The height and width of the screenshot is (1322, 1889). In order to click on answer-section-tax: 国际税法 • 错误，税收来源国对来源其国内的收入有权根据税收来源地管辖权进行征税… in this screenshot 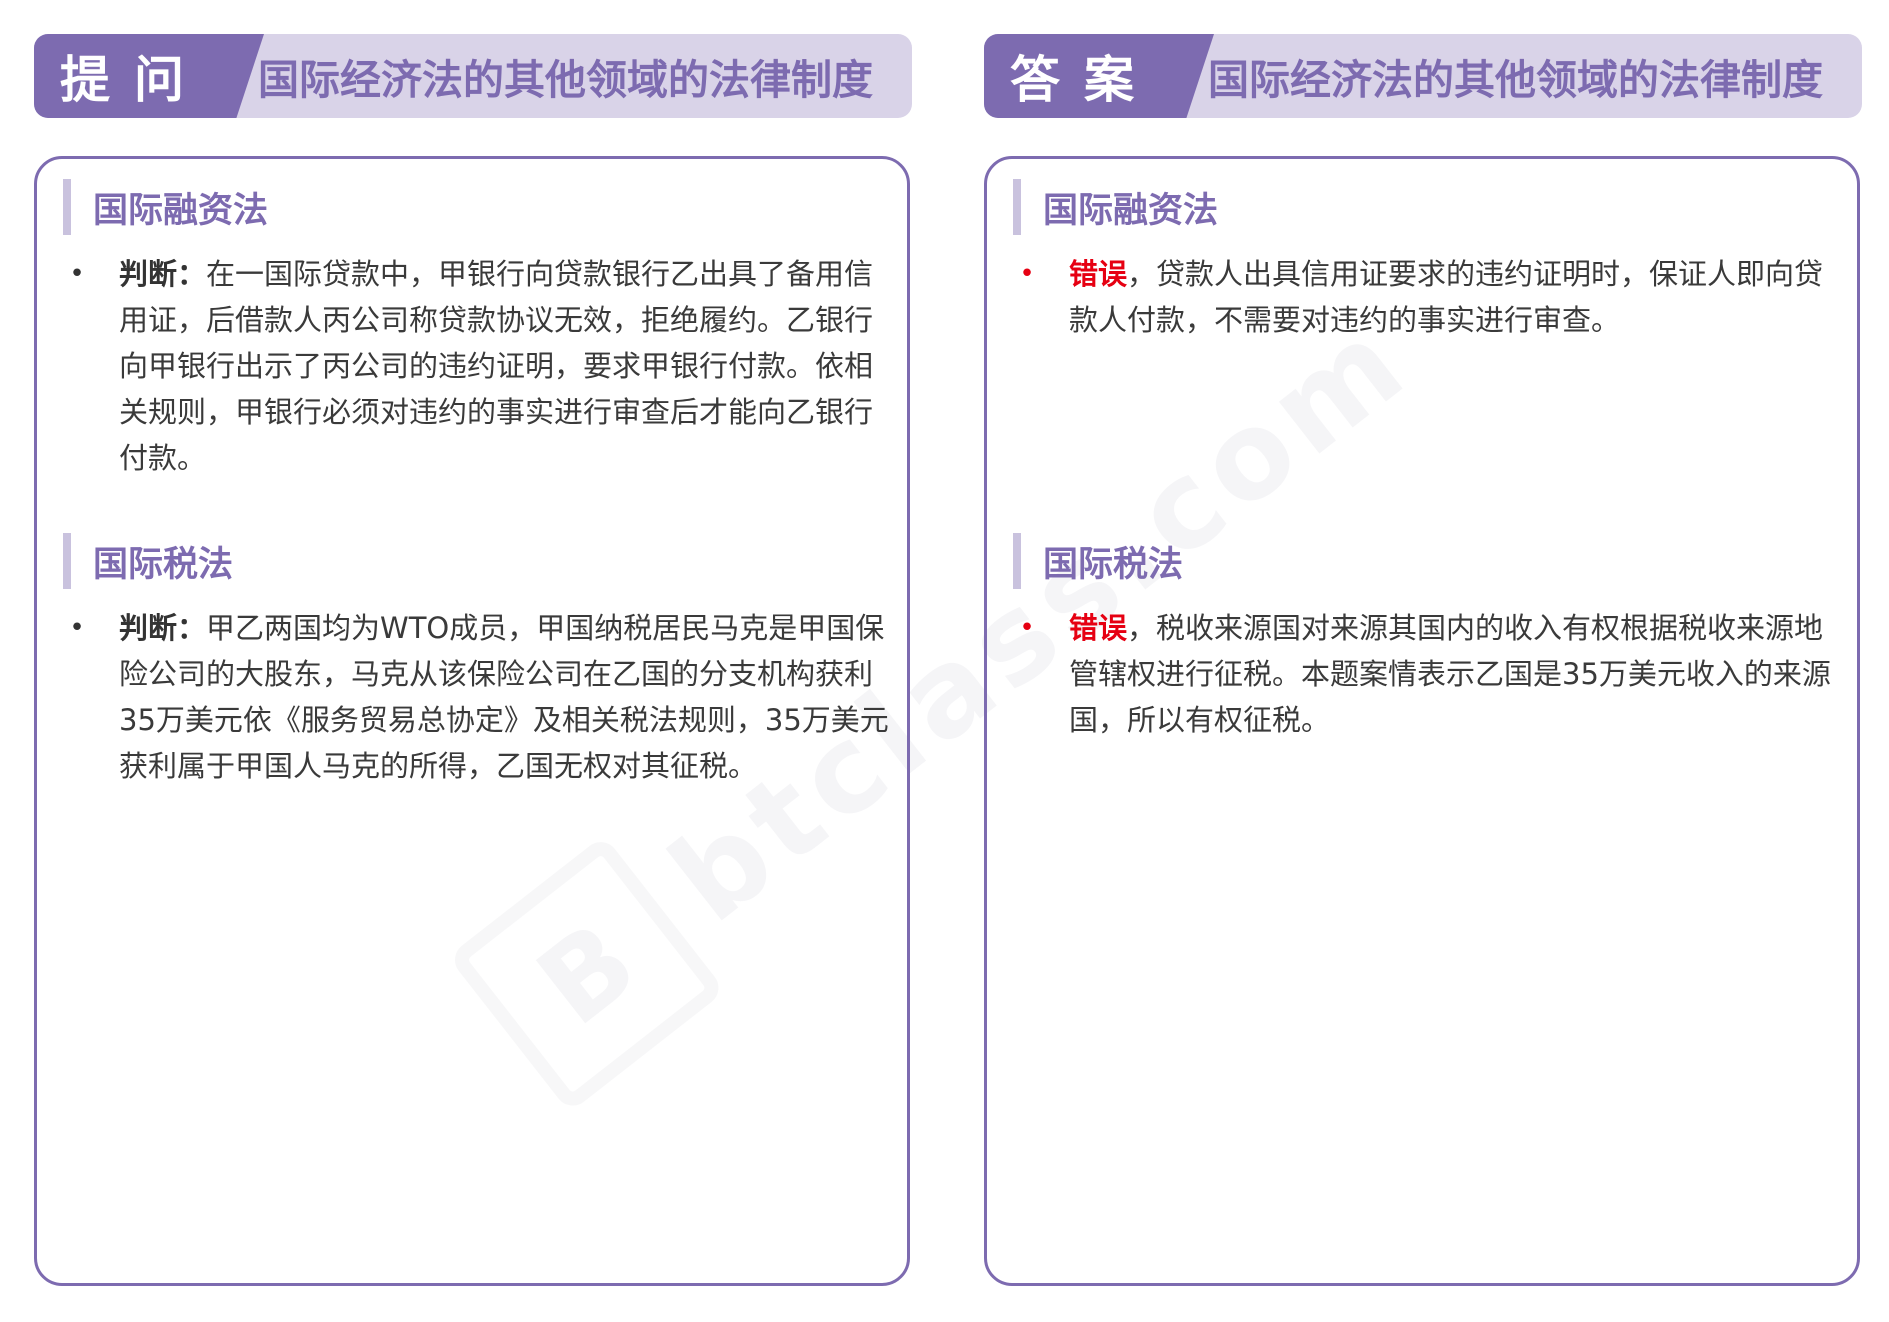, I will do `click(1422, 638)`.